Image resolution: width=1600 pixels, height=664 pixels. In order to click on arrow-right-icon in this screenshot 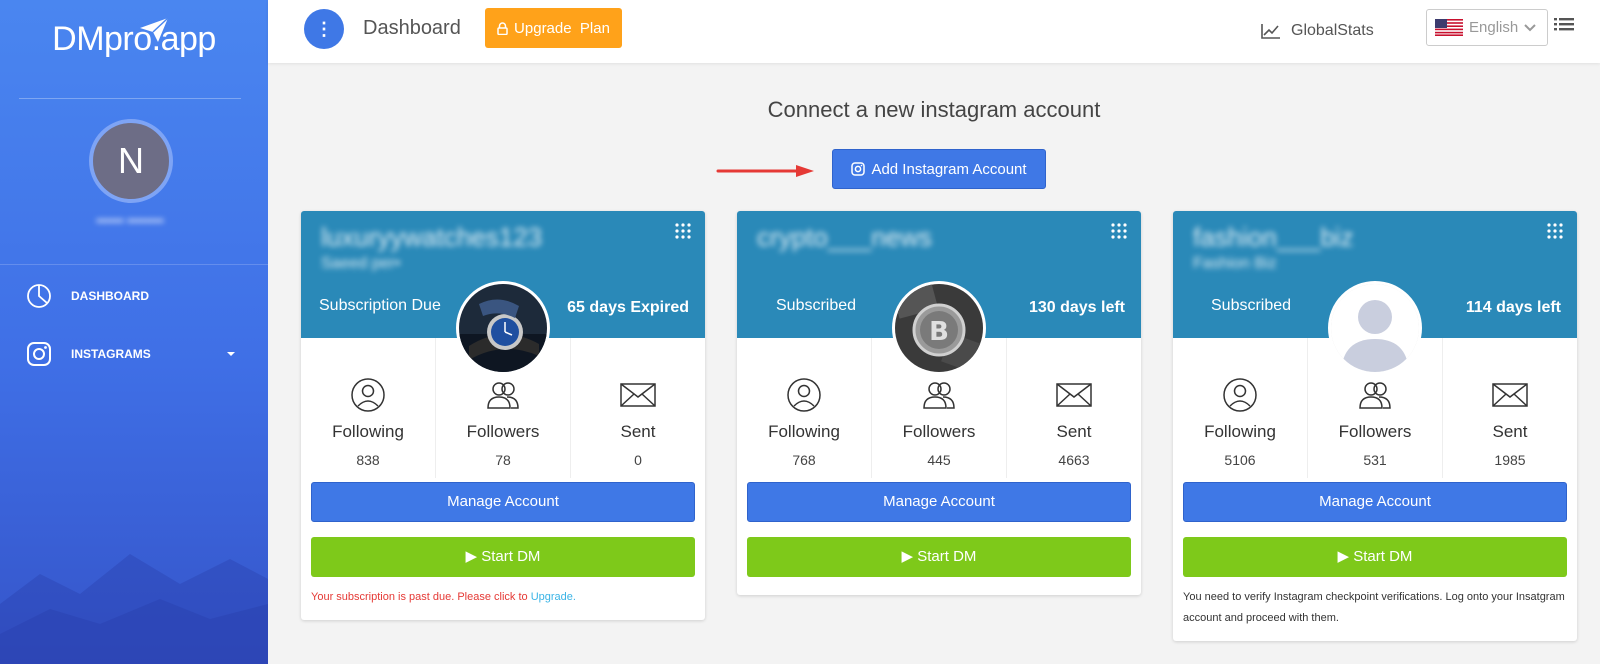, I will do `click(765, 171)`.